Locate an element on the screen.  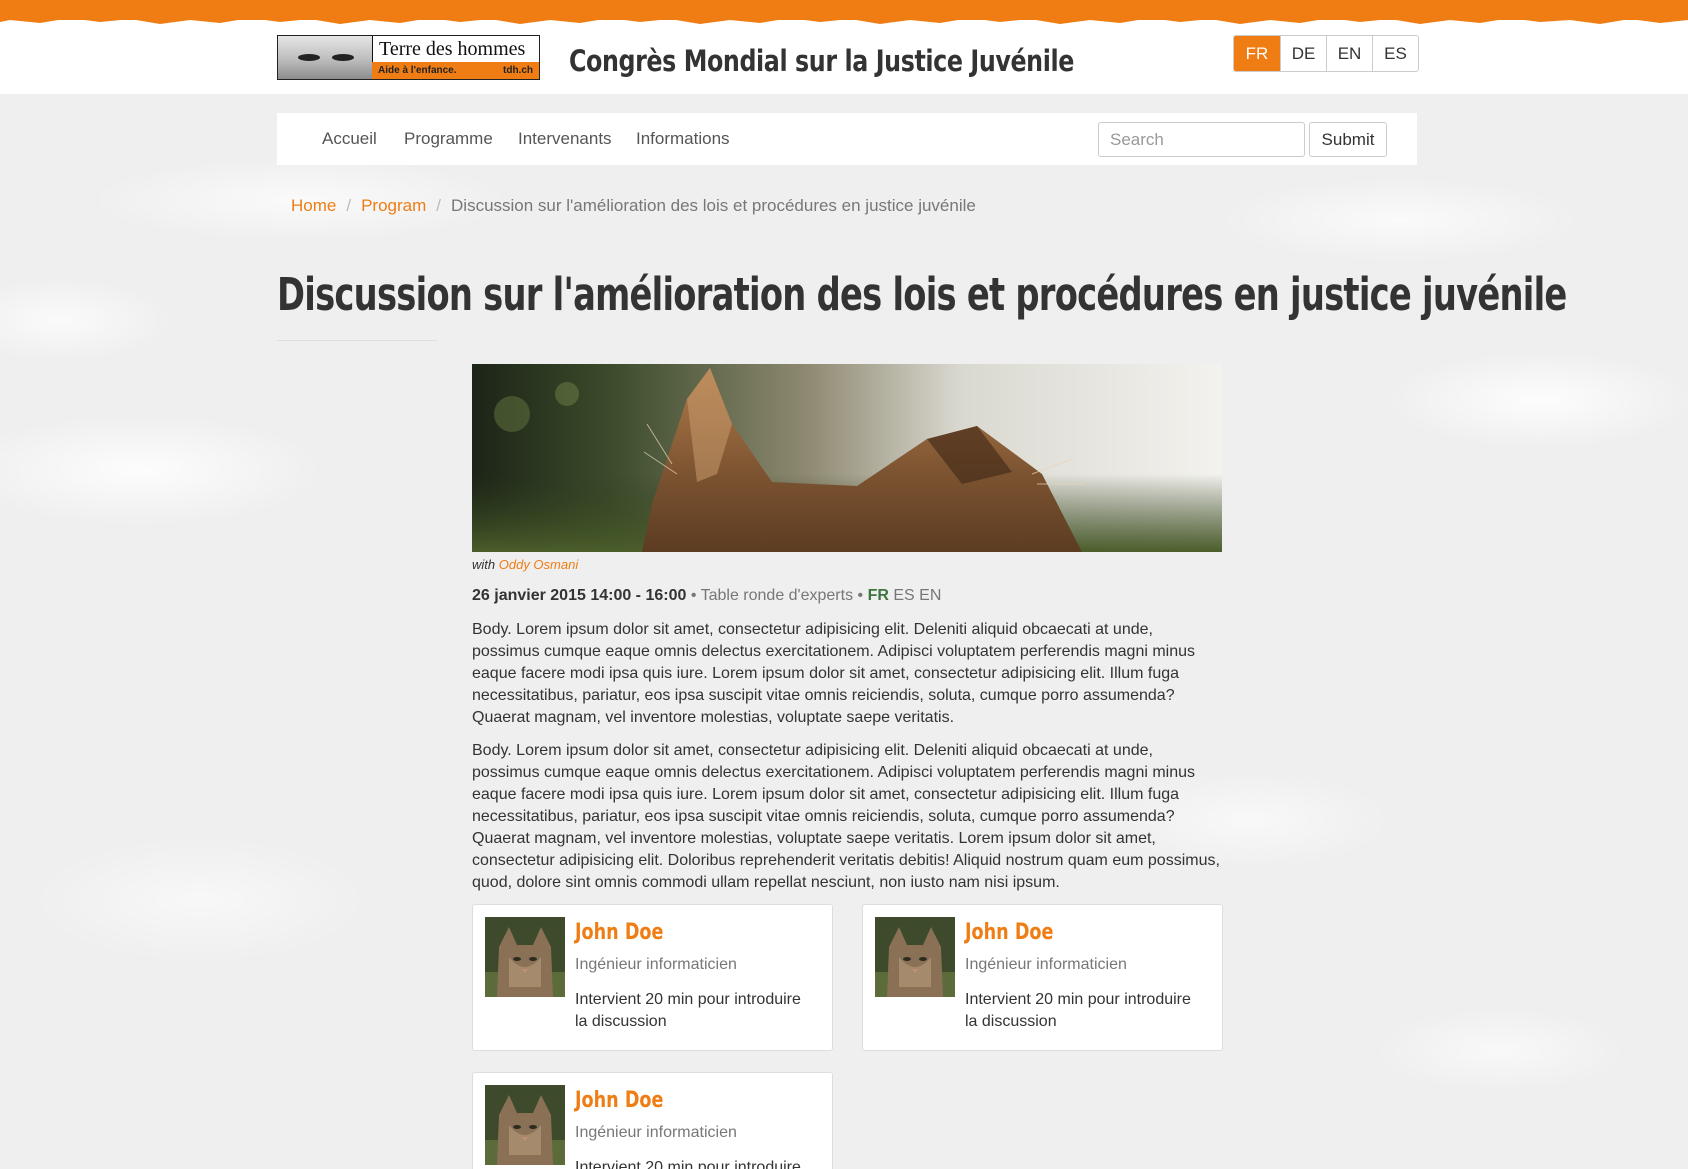
caption-speaker-link: Oddy Osmani is located at coordinates (538, 564).